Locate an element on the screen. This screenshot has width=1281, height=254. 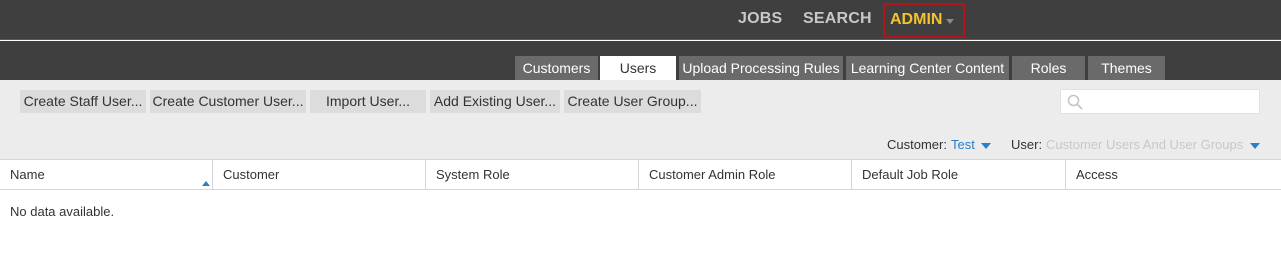
tab-customers: Customers is located at coordinates (556, 68).